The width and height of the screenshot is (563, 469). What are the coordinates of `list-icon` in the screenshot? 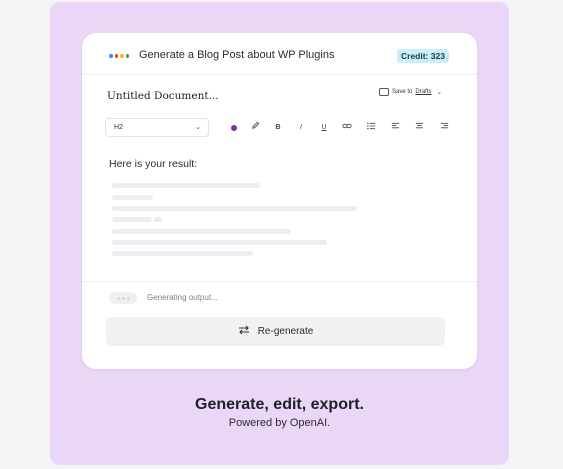 It's located at (371, 128).